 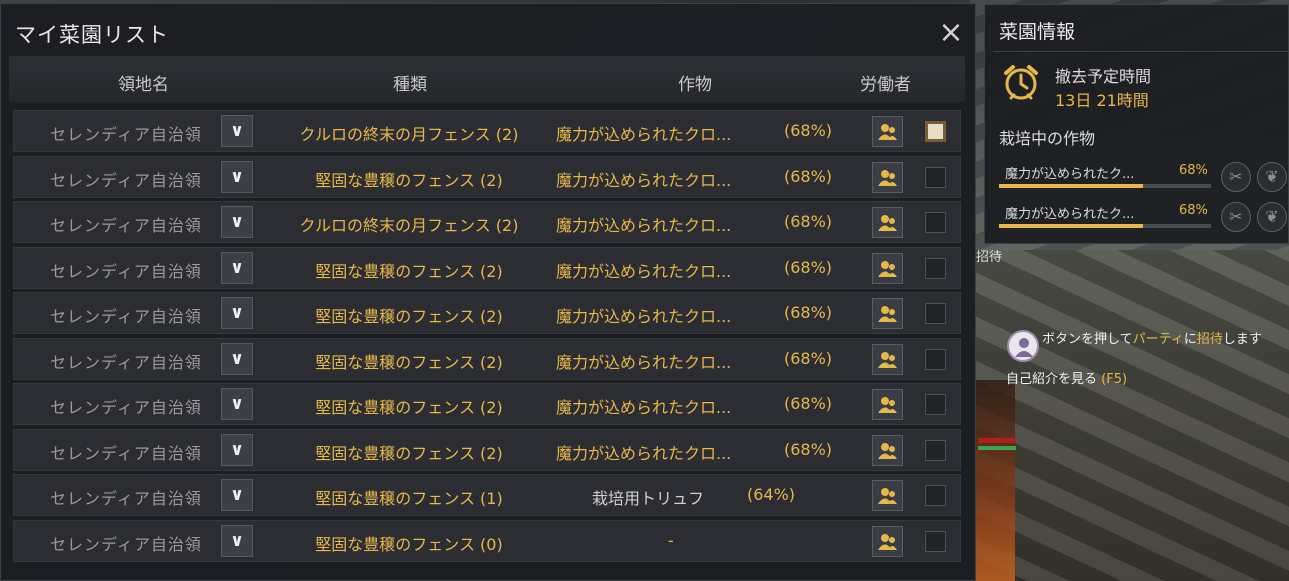 I want to click on game-character, so click(x=995, y=480).